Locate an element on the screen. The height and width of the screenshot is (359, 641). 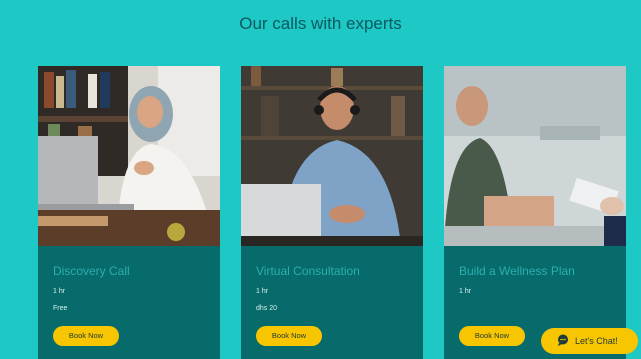
lets-chat-button: Let's Chat! is located at coordinates (589, 341).